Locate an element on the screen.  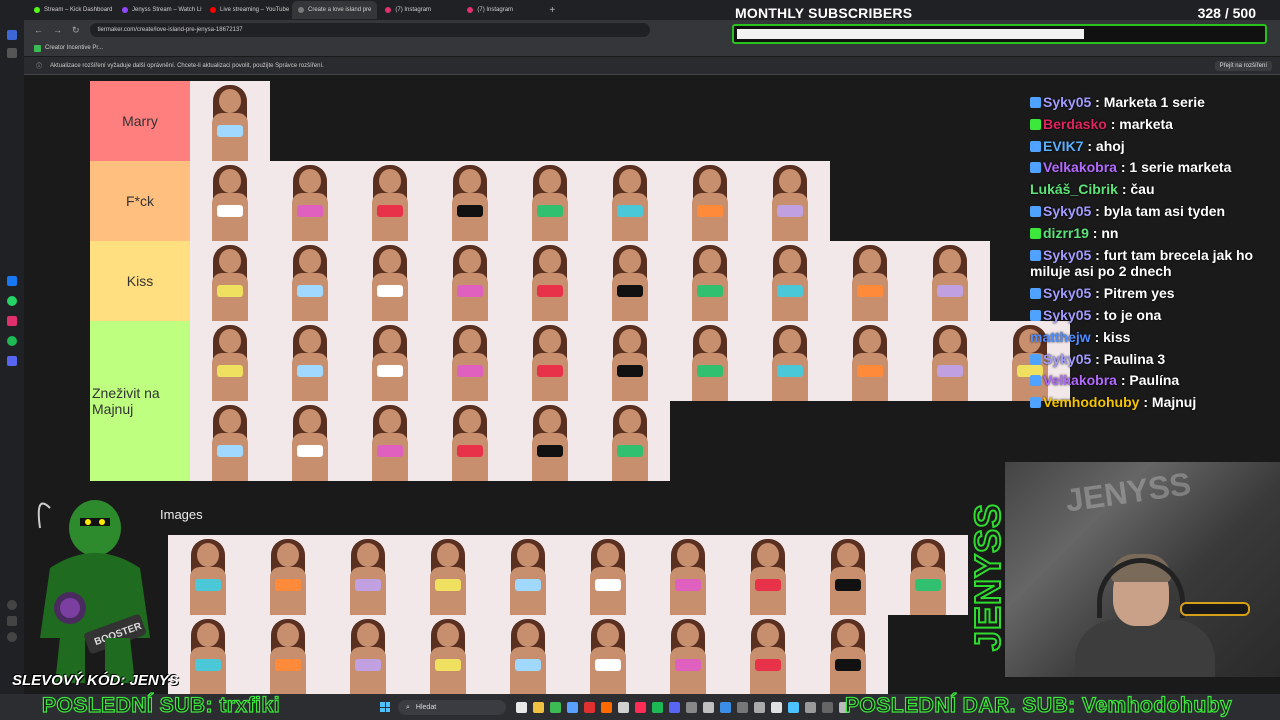
spotify-icon is located at coordinates (12, 341).